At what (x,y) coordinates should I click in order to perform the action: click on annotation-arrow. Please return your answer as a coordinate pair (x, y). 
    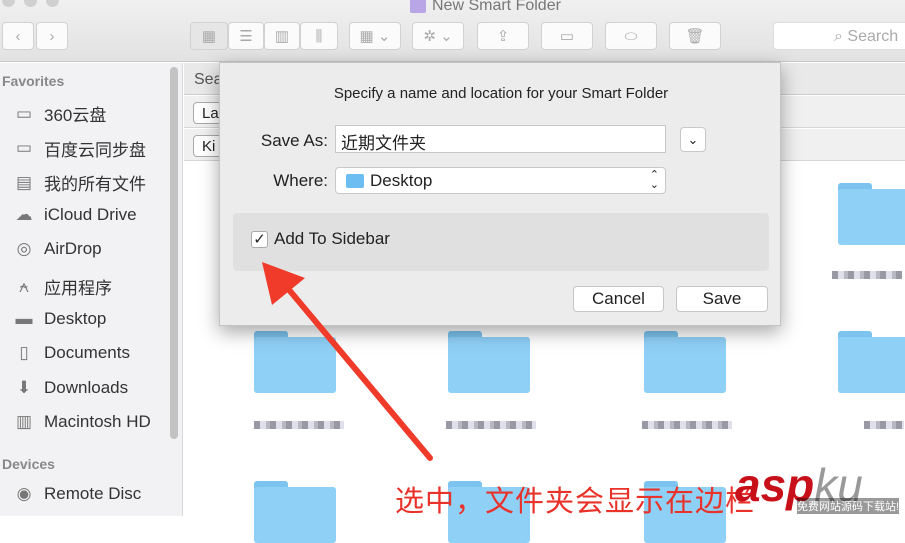
    Looking at the image, I should click on (347, 361).